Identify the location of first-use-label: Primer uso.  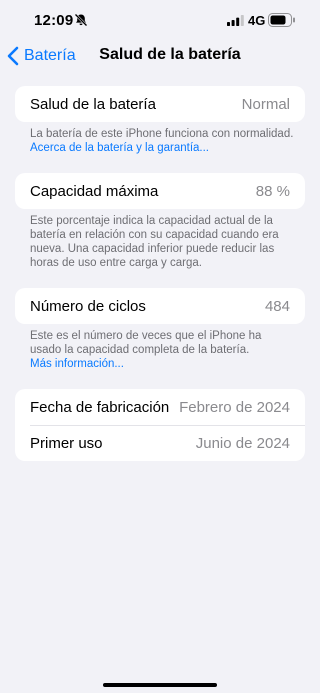
(66, 443).